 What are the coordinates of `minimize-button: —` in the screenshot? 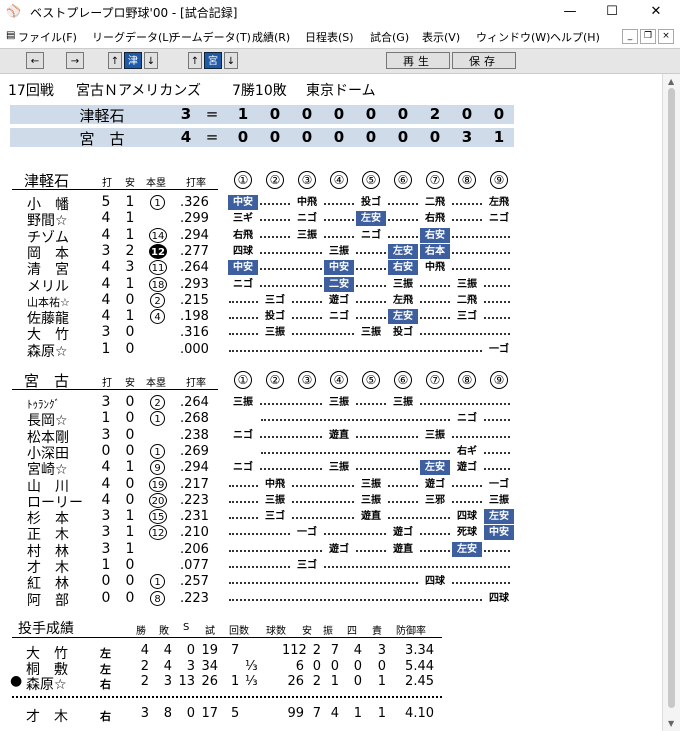 It's located at (570, 12).